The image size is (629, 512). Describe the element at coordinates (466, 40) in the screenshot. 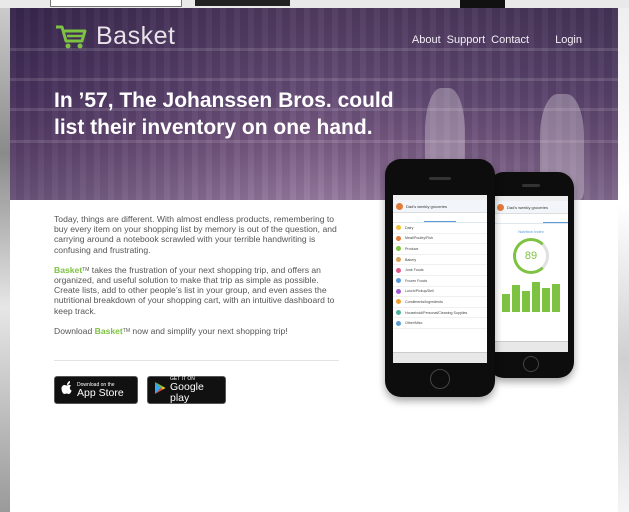

I see `nav-support: Support` at that location.